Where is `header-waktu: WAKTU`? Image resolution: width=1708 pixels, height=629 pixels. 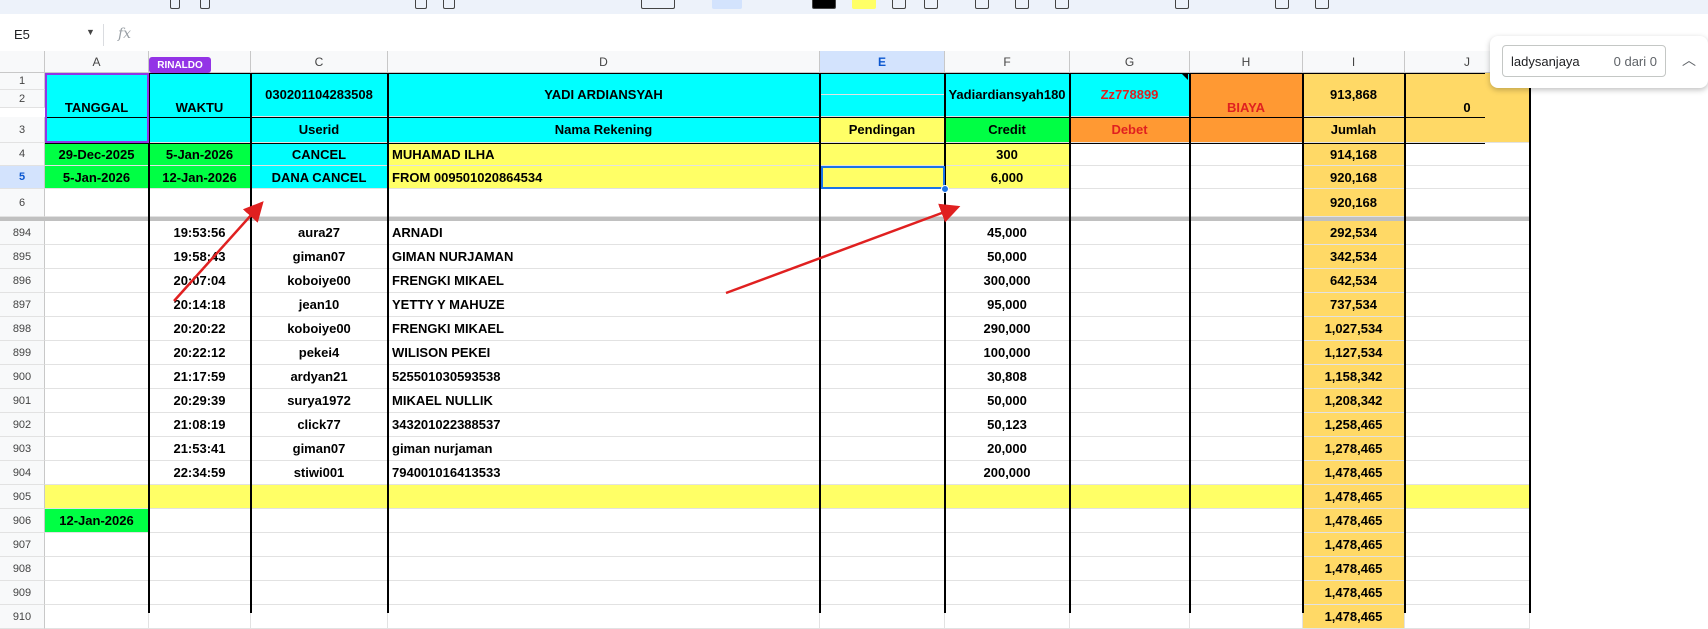
header-waktu: WAKTU is located at coordinates (200, 108).